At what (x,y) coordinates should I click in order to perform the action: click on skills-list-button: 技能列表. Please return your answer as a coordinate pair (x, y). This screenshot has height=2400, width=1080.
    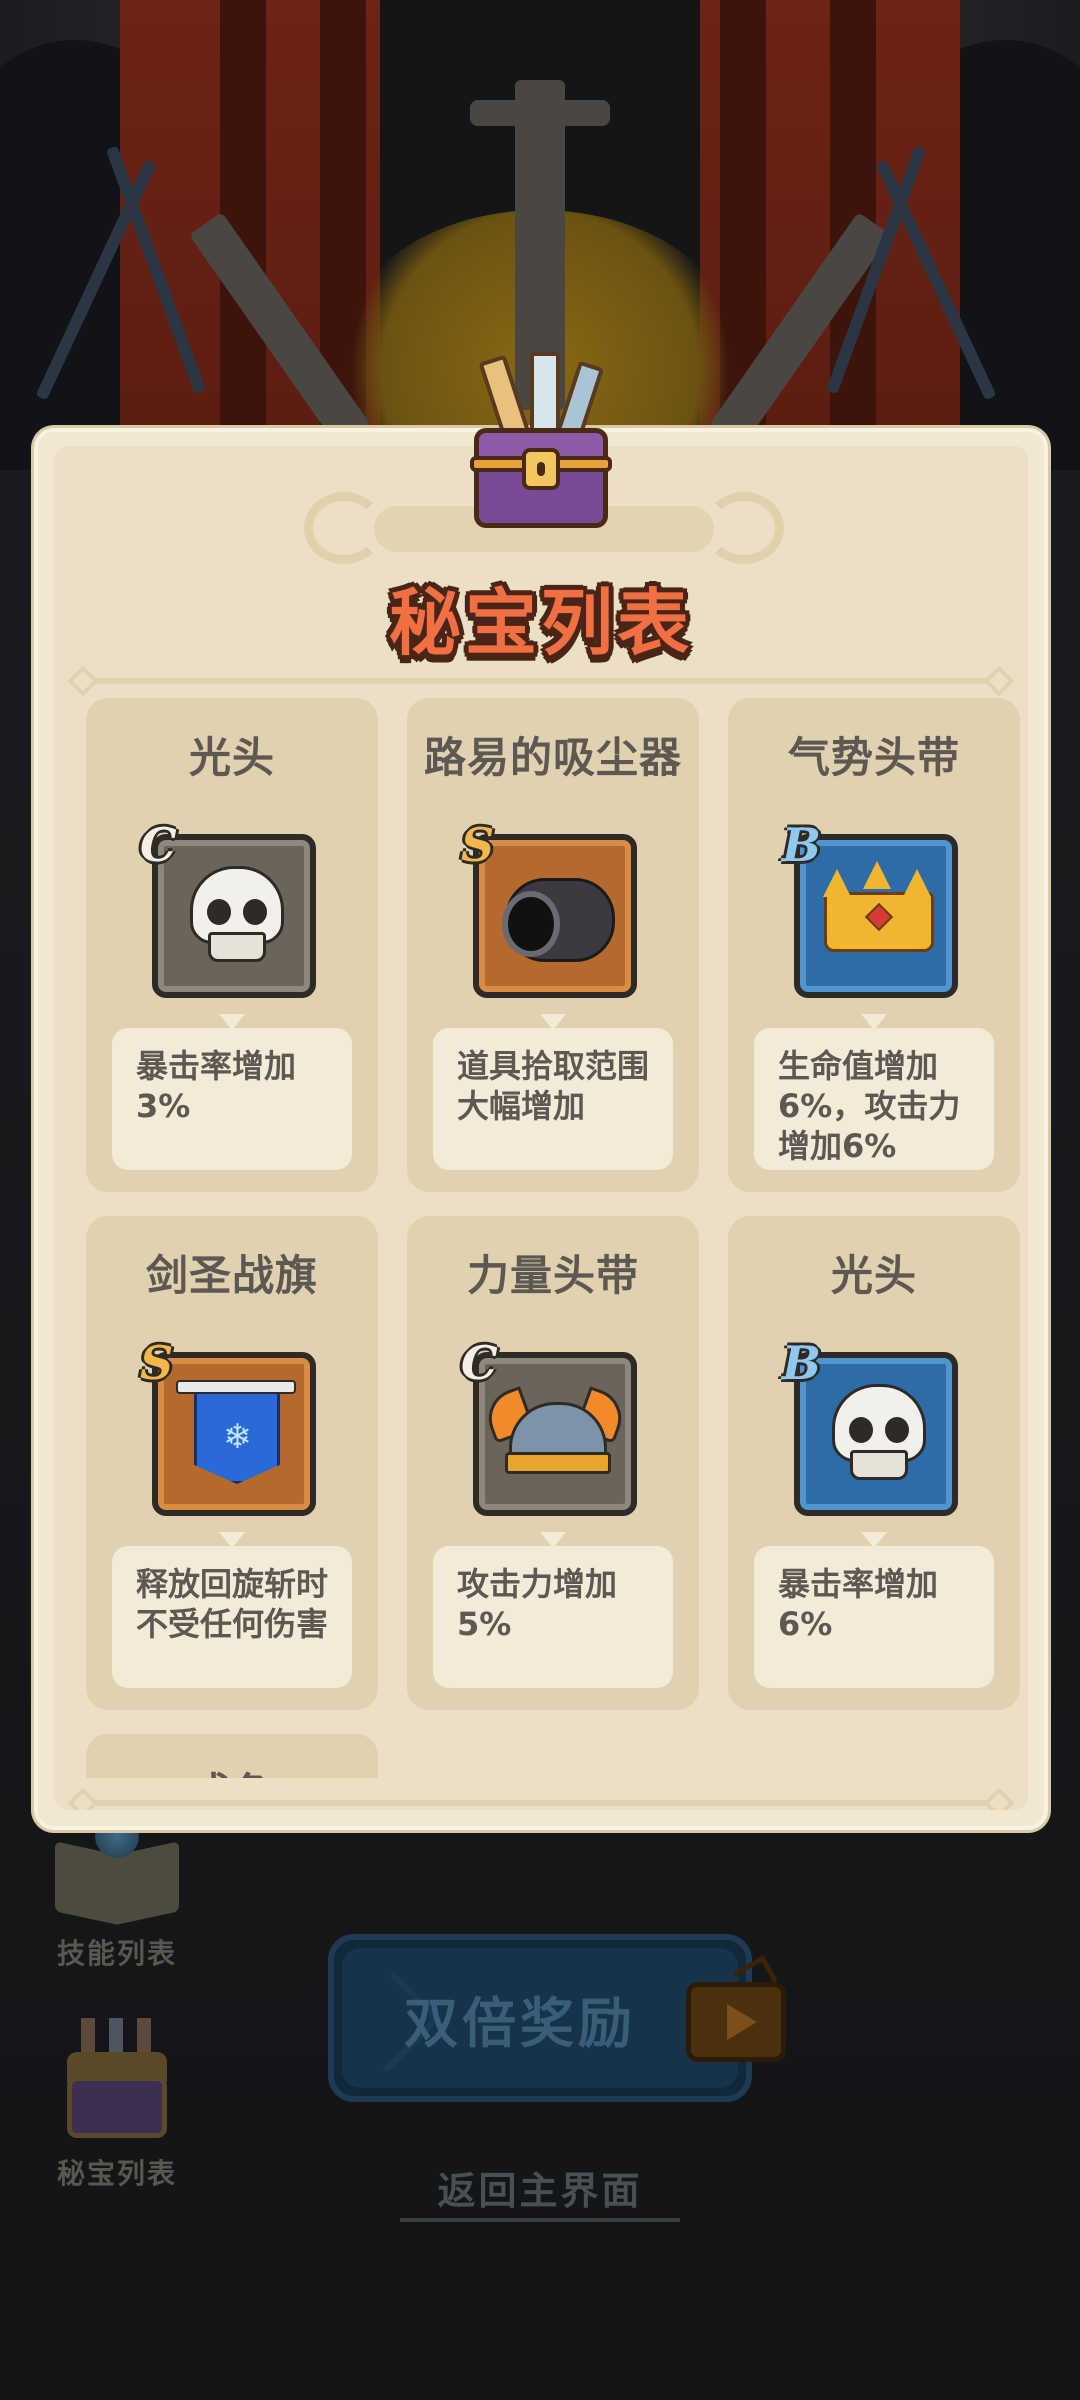
    Looking at the image, I should click on (117, 1890).